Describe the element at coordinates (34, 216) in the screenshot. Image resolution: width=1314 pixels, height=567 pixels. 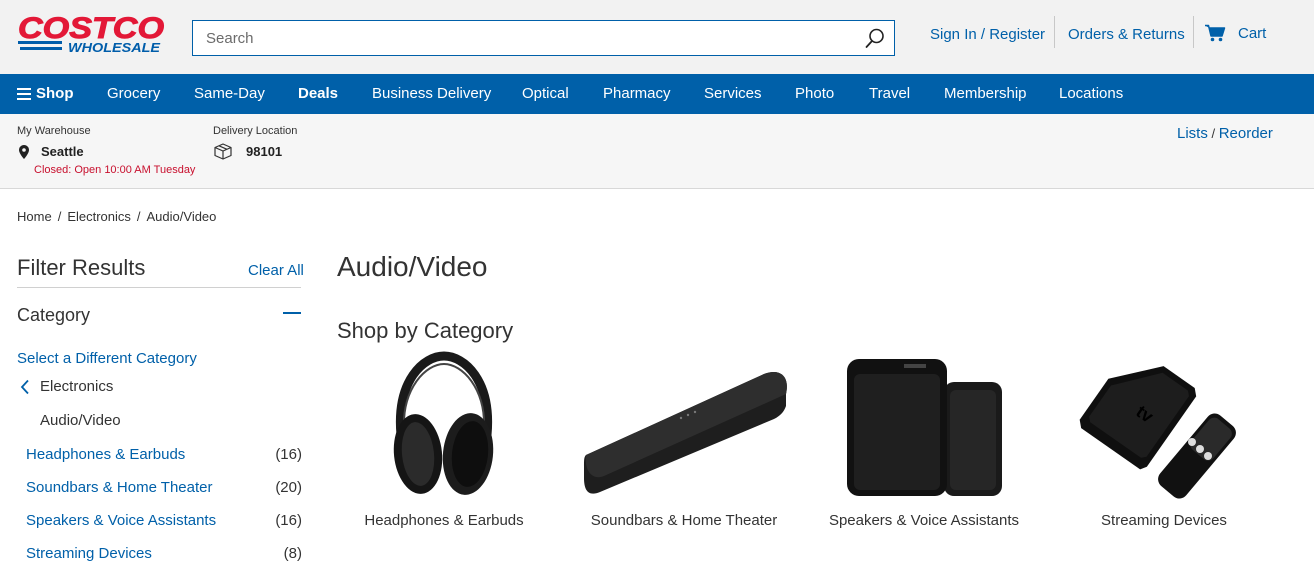
I see `breadcrumb-home: Home` at that location.